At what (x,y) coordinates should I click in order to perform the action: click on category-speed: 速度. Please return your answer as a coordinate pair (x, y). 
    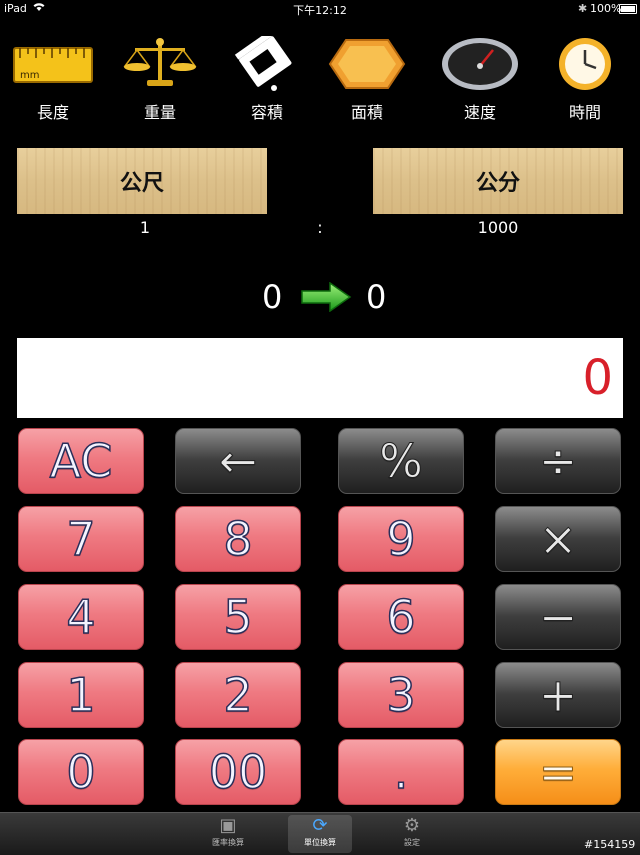
    Looking at the image, I should click on (480, 79).